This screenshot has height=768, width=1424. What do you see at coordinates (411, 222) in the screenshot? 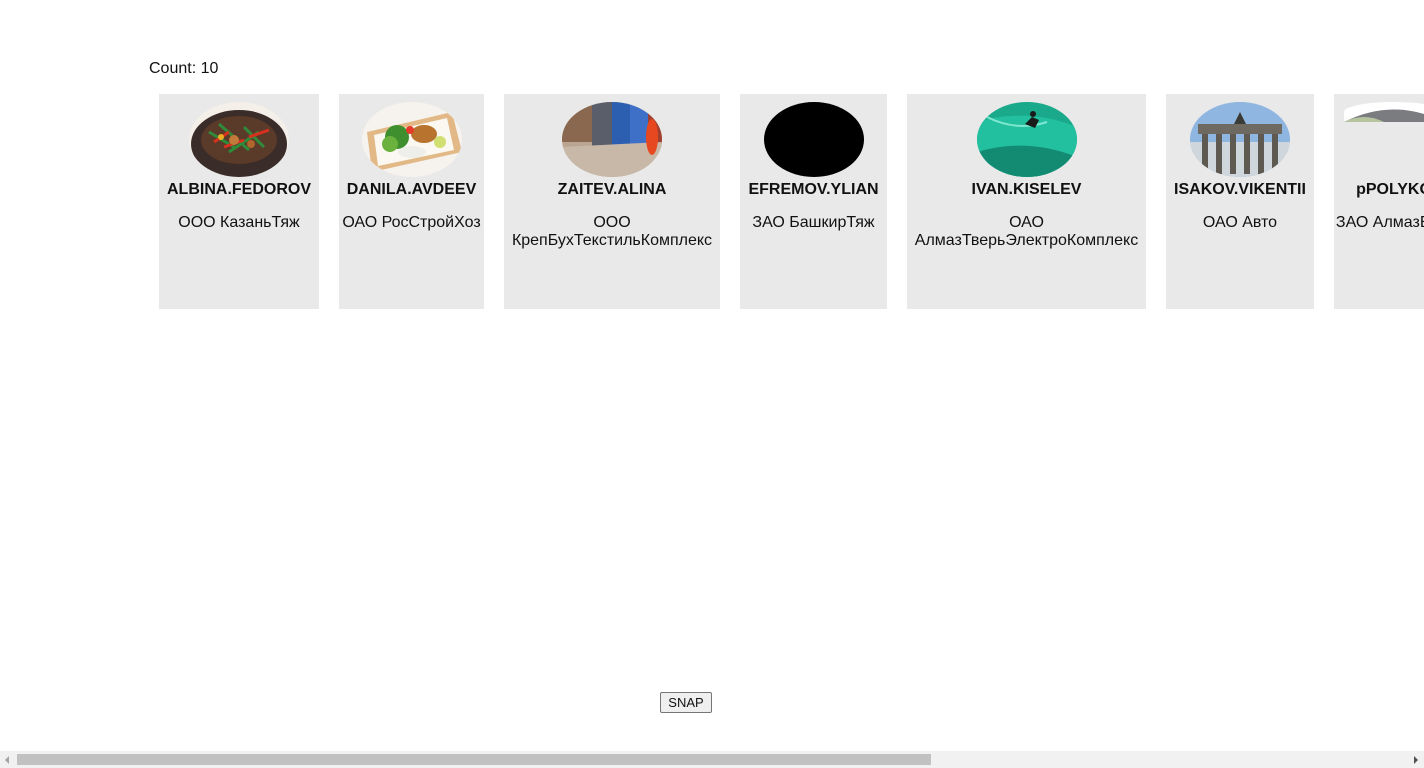
I see `card-company: ОАО РосСтройХоз` at bounding box center [411, 222].